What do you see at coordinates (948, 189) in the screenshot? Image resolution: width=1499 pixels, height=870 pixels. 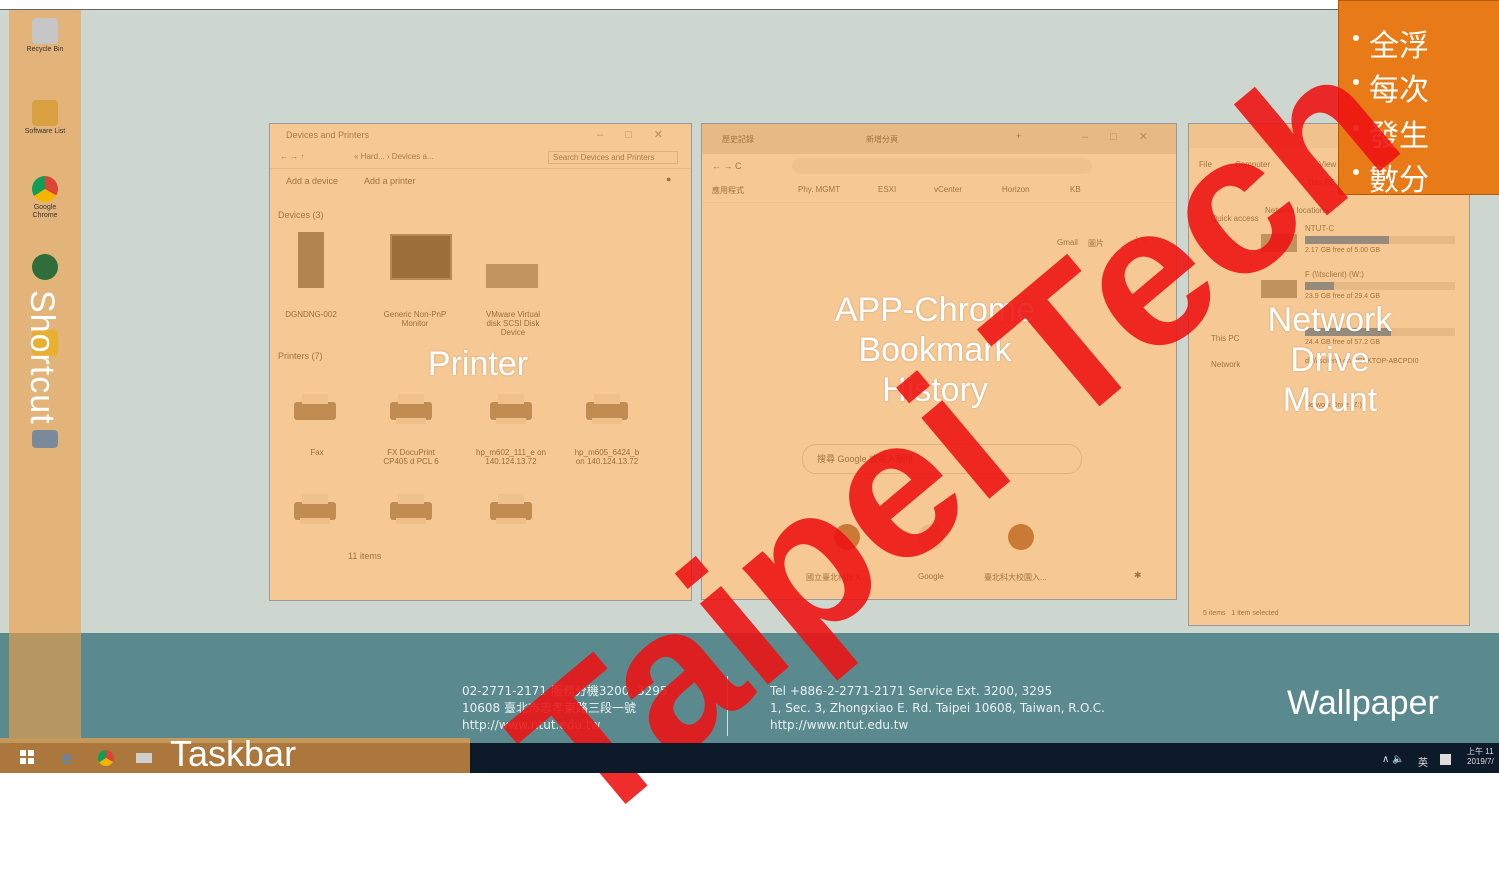 I see `bookmark-vcenter: vCenter` at bounding box center [948, 189].